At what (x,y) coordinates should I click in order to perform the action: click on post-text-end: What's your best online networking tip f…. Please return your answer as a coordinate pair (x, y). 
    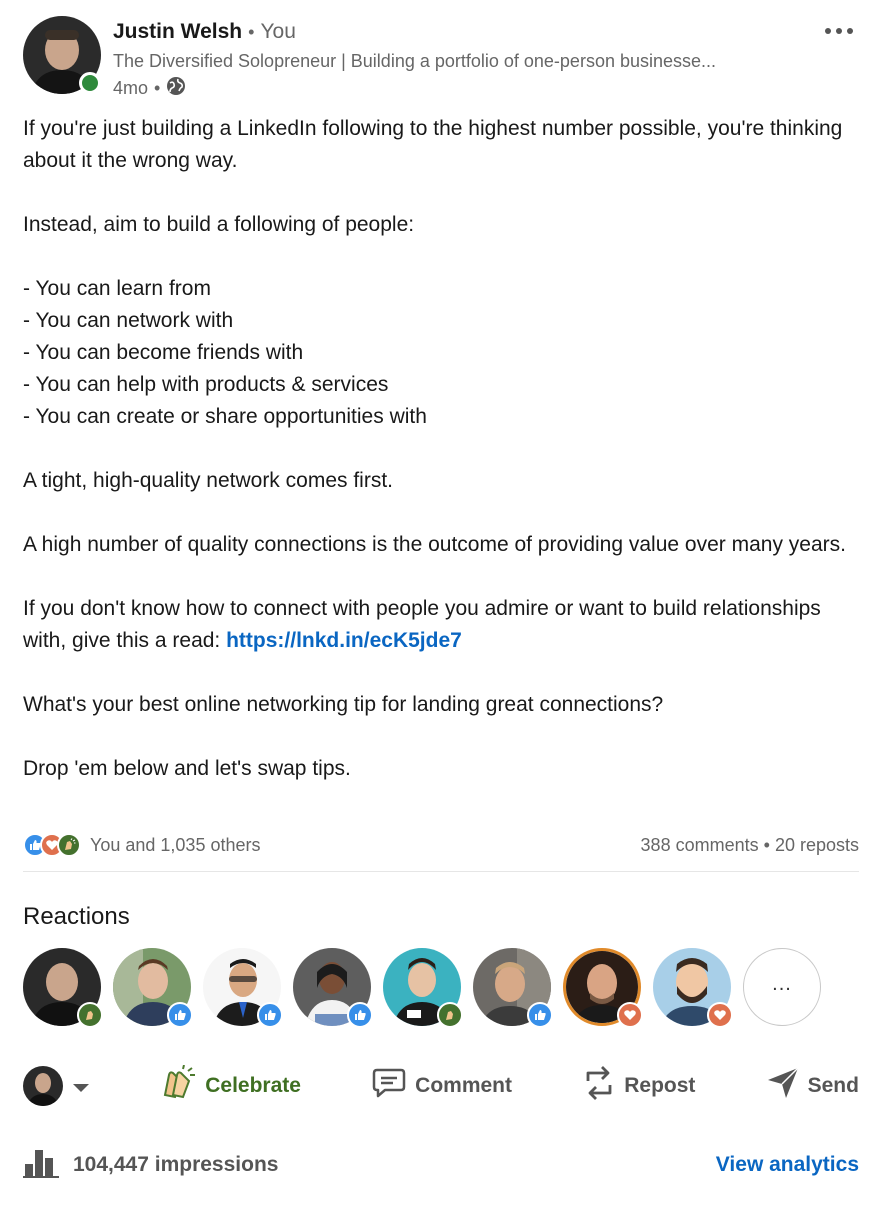
    Looking at the image, I should click on (343, 736).